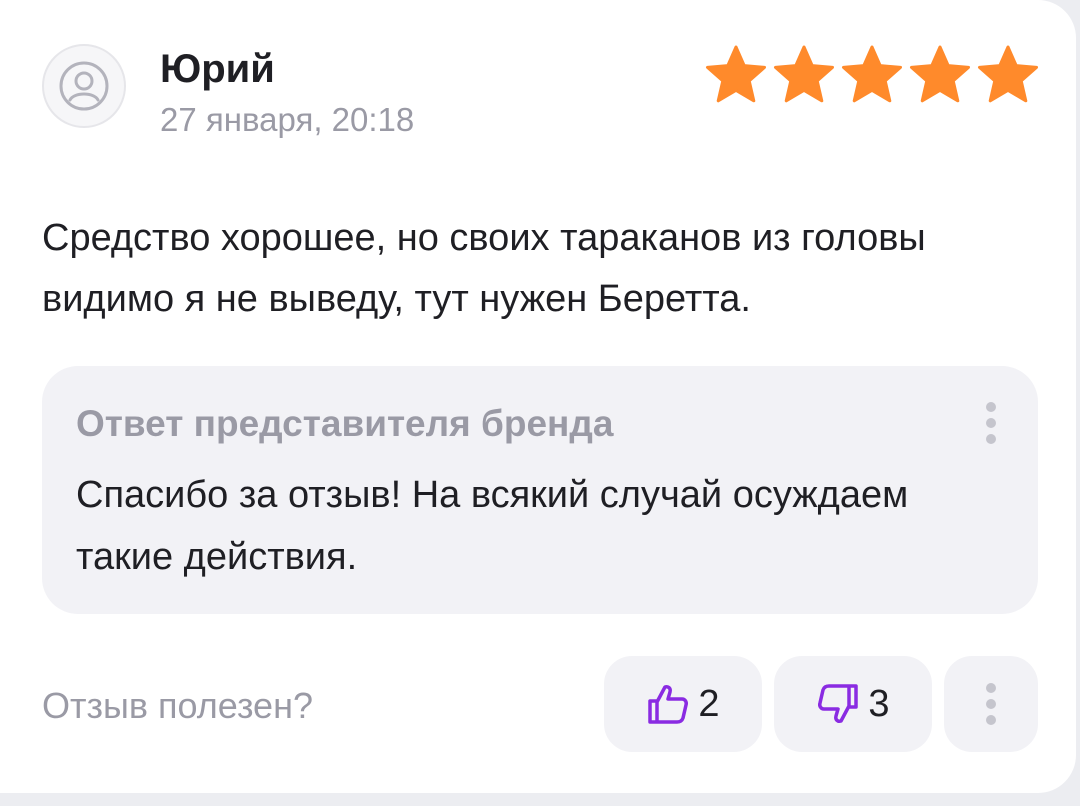  Describe the element at coordinates (177, 705) in the screenshot. I see `helpful-question: Отзыв полезен?` at that location.